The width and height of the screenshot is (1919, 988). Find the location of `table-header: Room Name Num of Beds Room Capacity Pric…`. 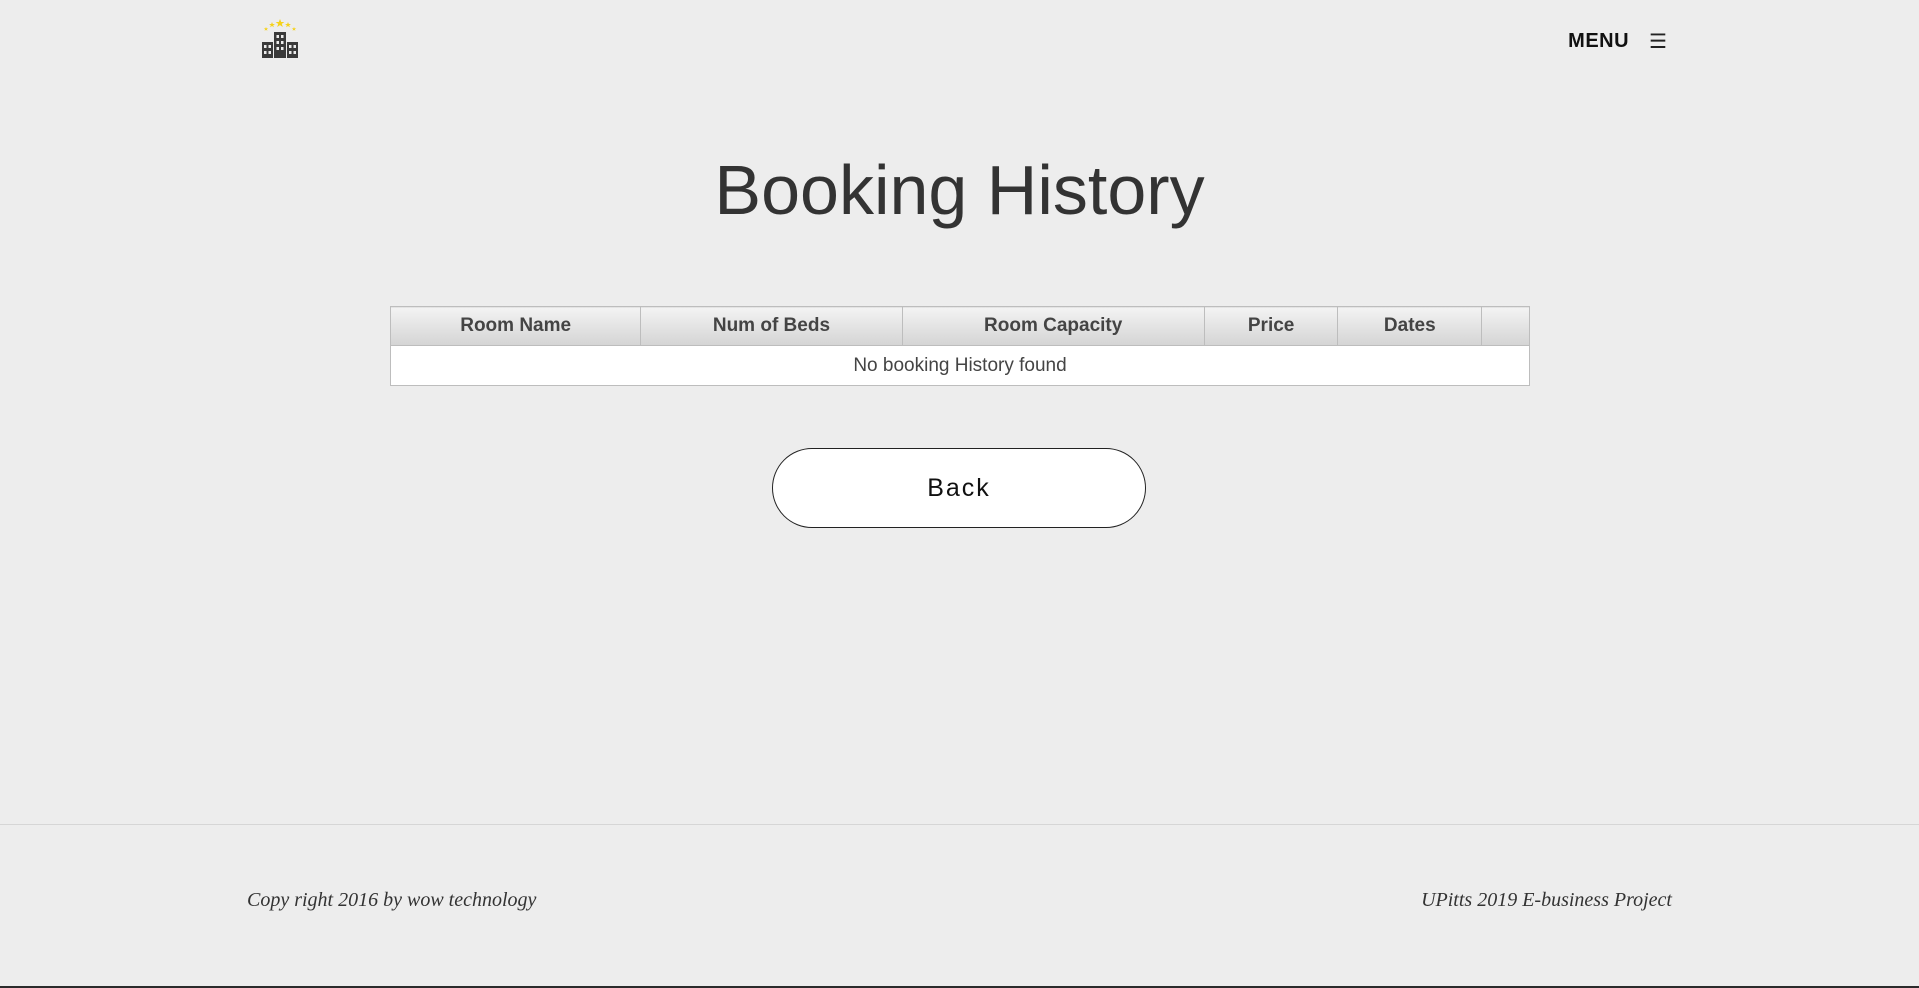

table-header: Room Name Num of Beds Room Capacity Pric… is located at coordinates (959, 326).